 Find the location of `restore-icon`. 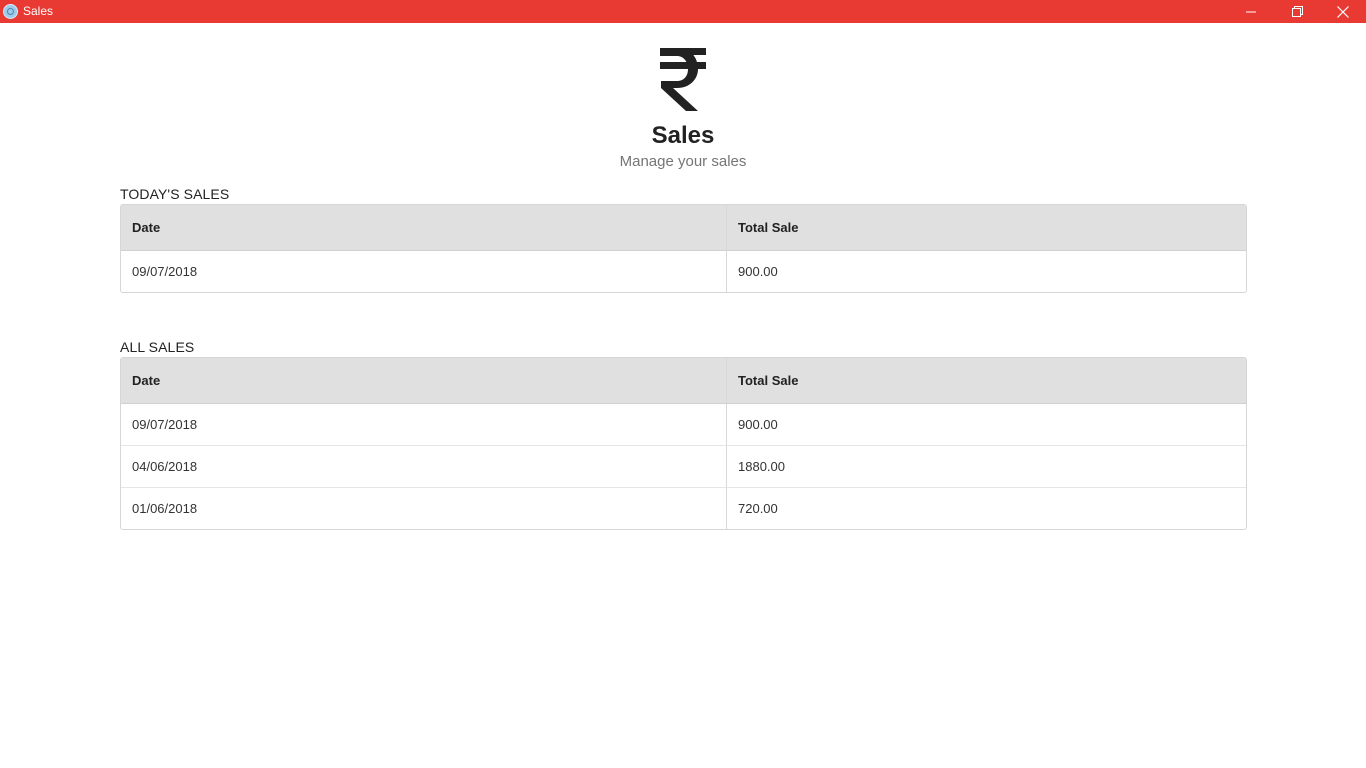

restore-icon is located at coordinates (1297, 11).